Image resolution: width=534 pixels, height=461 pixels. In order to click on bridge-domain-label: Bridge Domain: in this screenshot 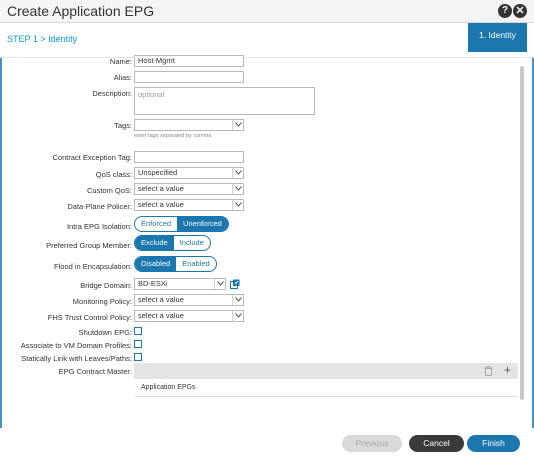, I will do `click(106, 285)`.